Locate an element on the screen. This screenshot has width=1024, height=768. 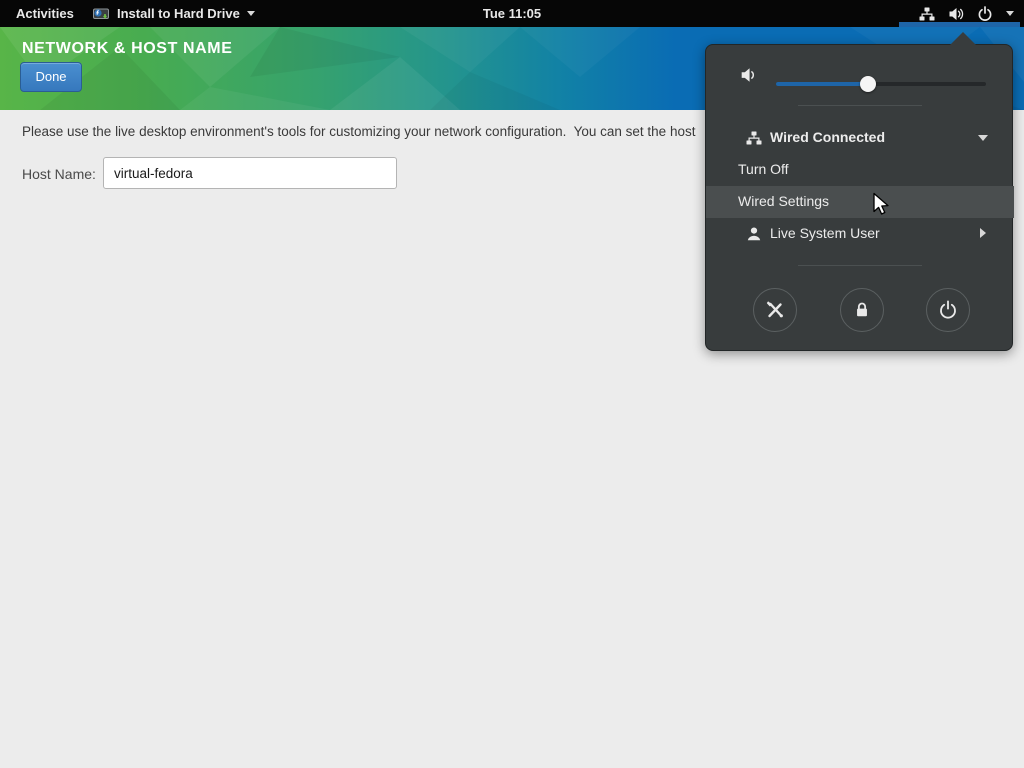
system-actions-row is located at coordinates (860, 310).